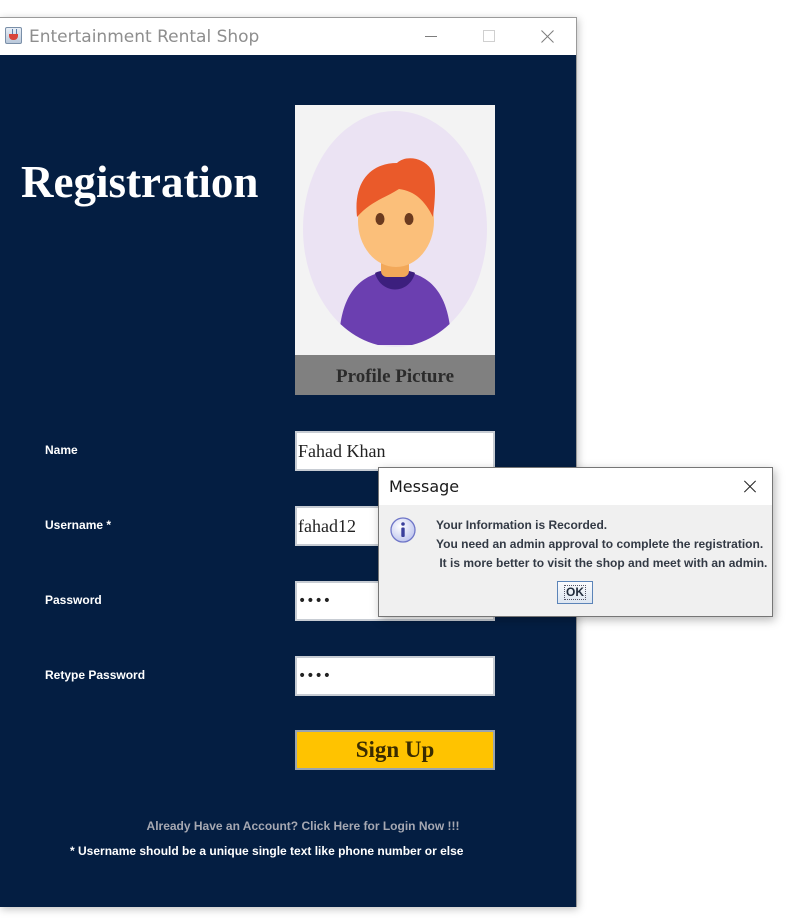 Image resolution: width=801 pixels, height=921 pixels. What do you see at coordinates (395, 676) in the screenshot?
I see `retype-password-field` at bounding box center [395, 676].